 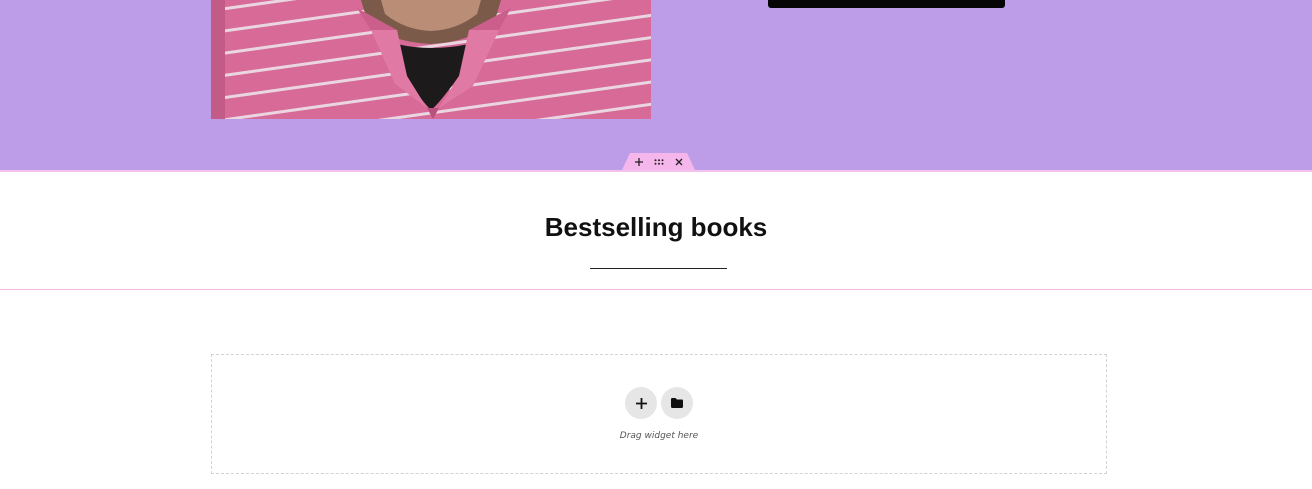 What do you see at coordinates (679, 162) in the screenshot?
I see `close-icon` at bounding box center [679, 162].